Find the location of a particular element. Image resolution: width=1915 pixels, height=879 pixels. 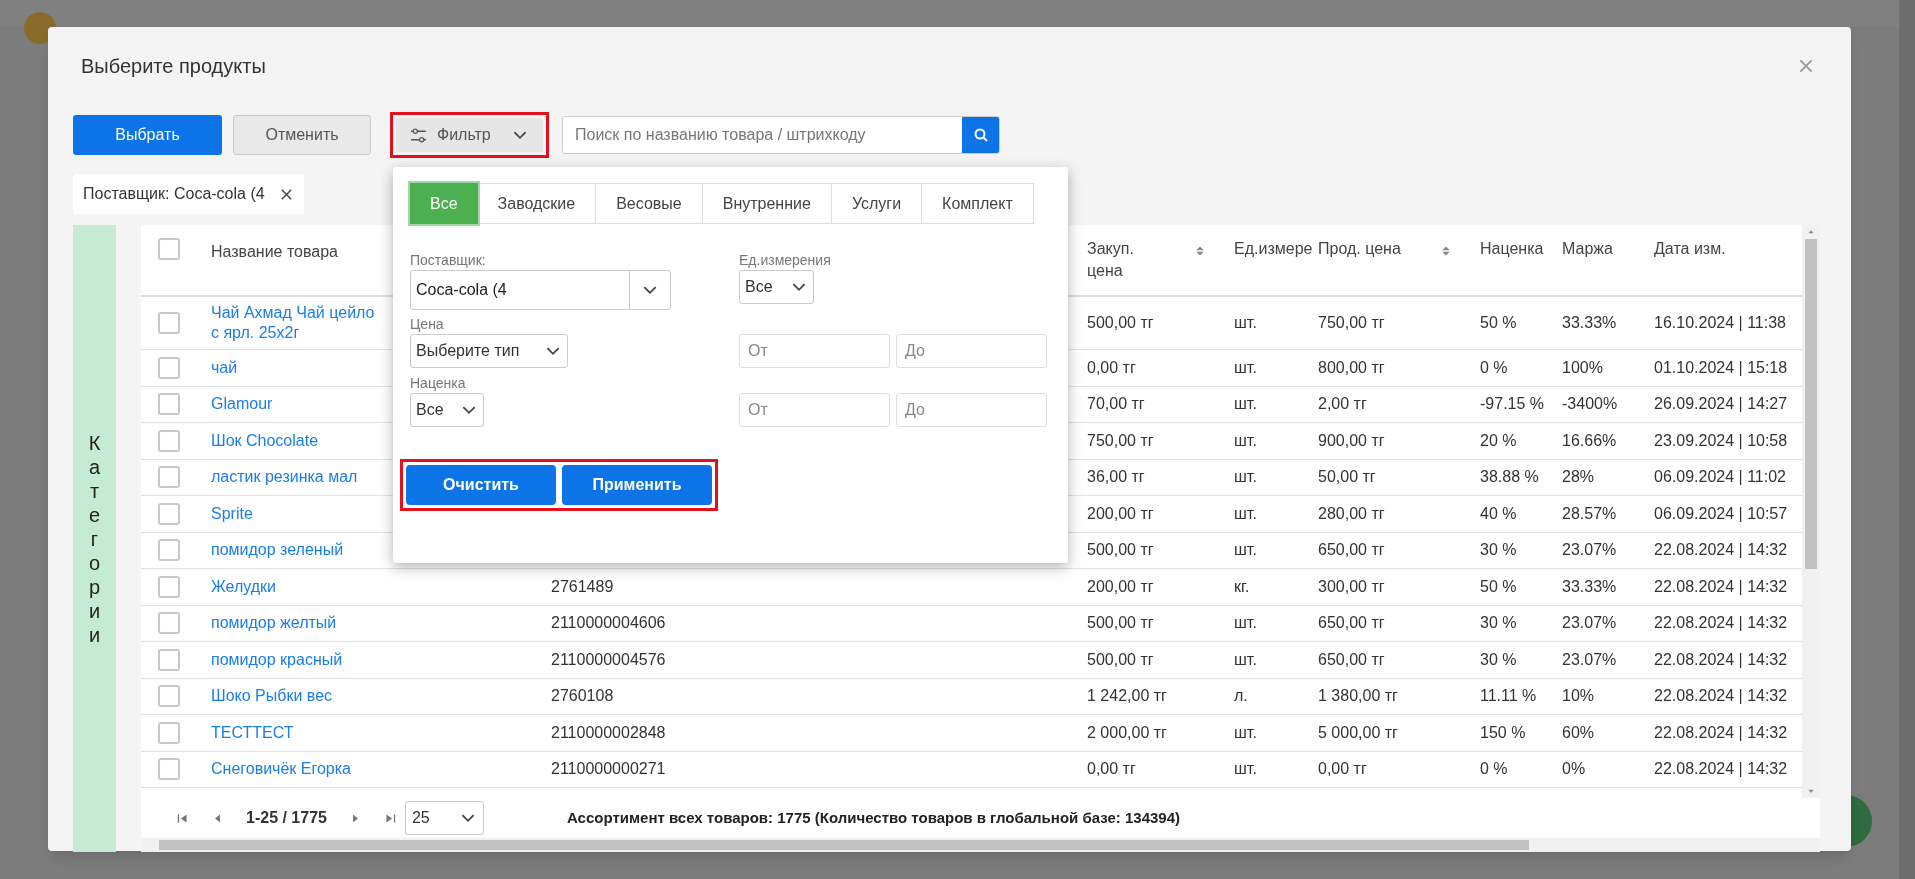

column-header: Ед.измере is located at coordinates (1273, 249).